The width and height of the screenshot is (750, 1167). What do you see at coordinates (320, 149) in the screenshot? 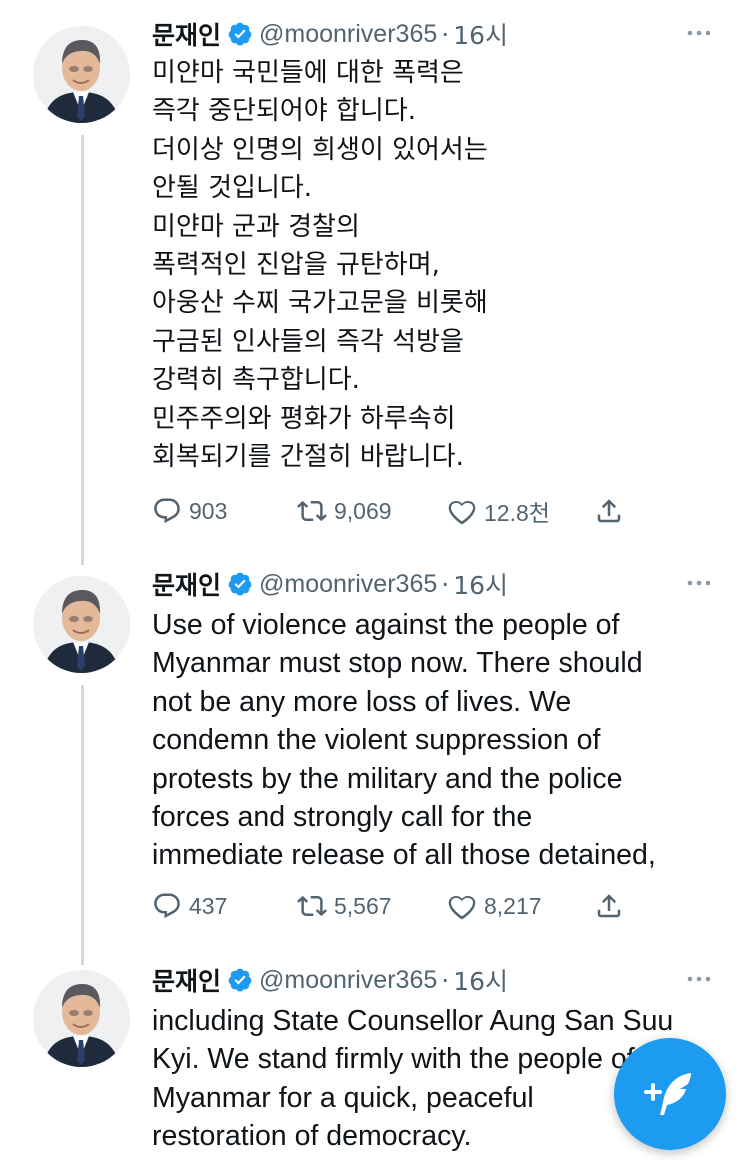
I see `tweet-text-line: 더이상 인명의 희생이 있어서는` at bounding box center [320, 149].